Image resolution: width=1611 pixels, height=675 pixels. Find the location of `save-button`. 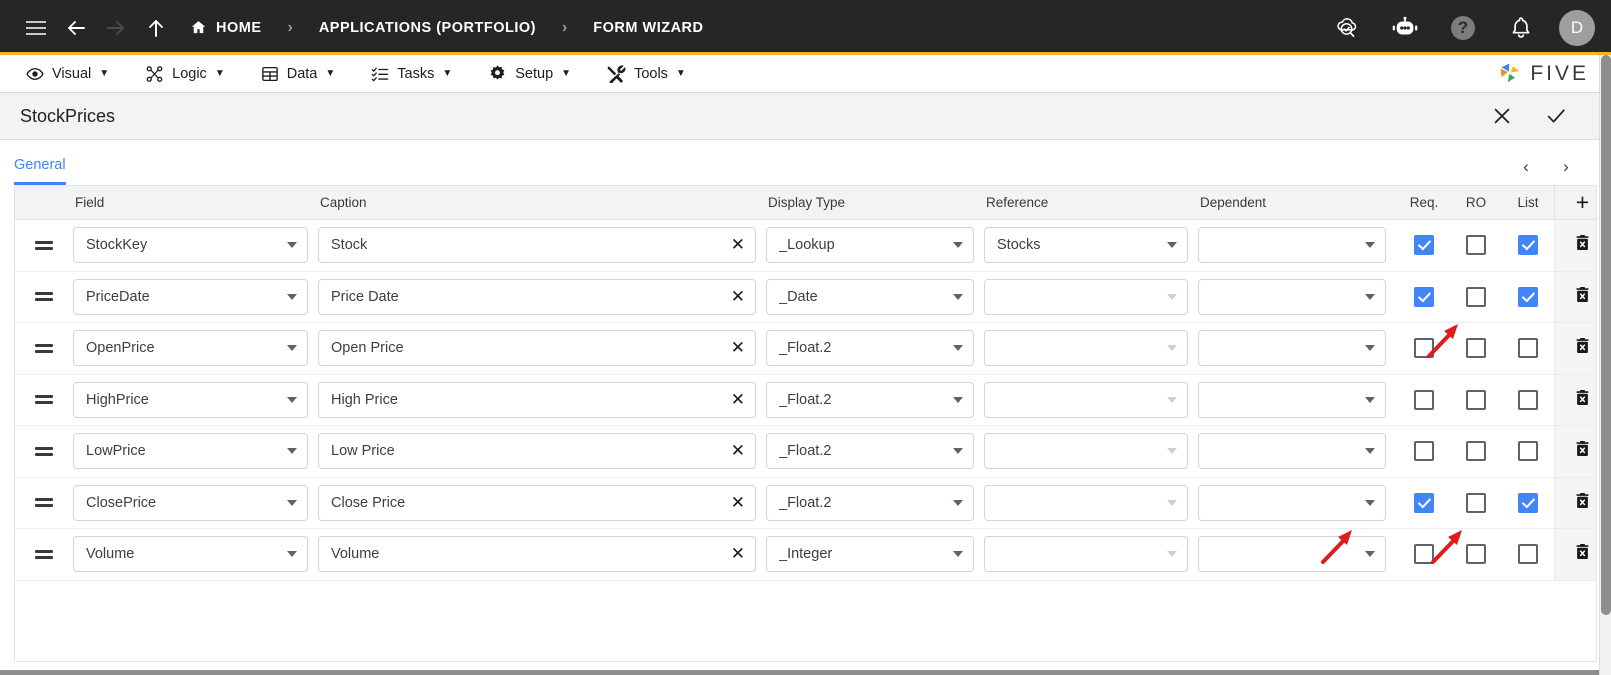

save-button is located at coordinates (1556, 116).